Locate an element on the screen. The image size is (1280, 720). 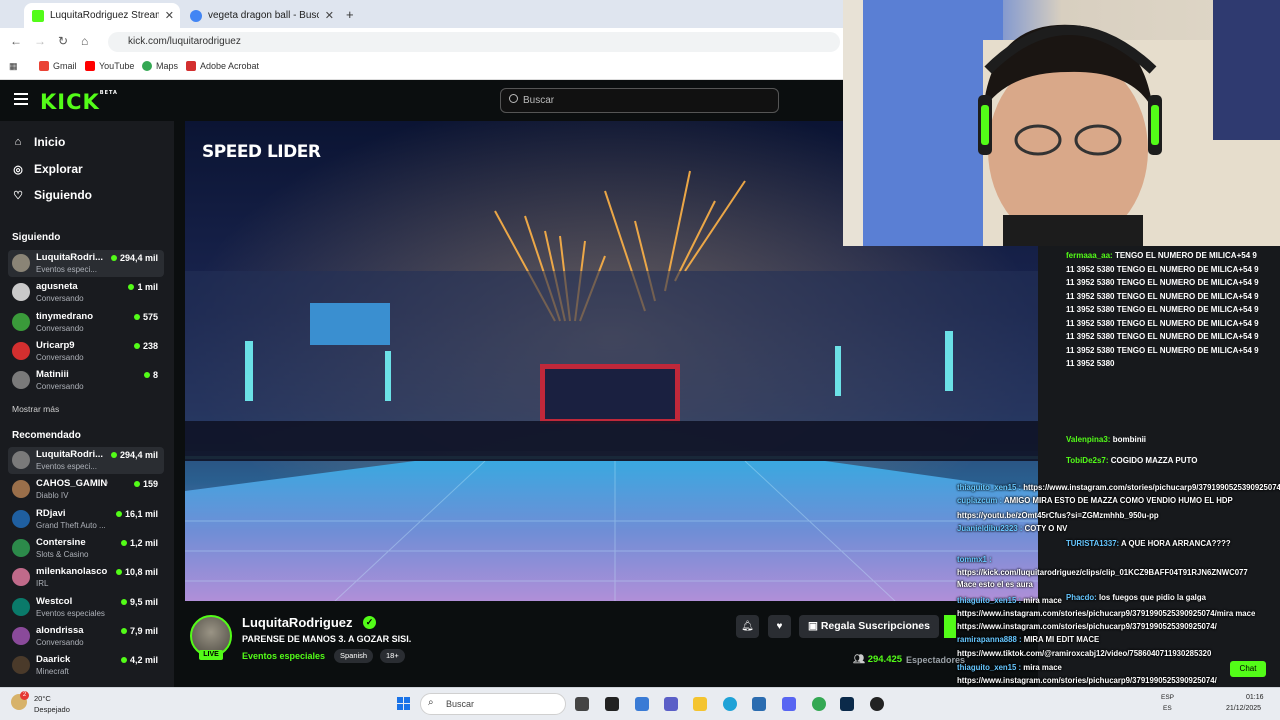
tag-18plus: 18+ is located at coordinates (392, 656).